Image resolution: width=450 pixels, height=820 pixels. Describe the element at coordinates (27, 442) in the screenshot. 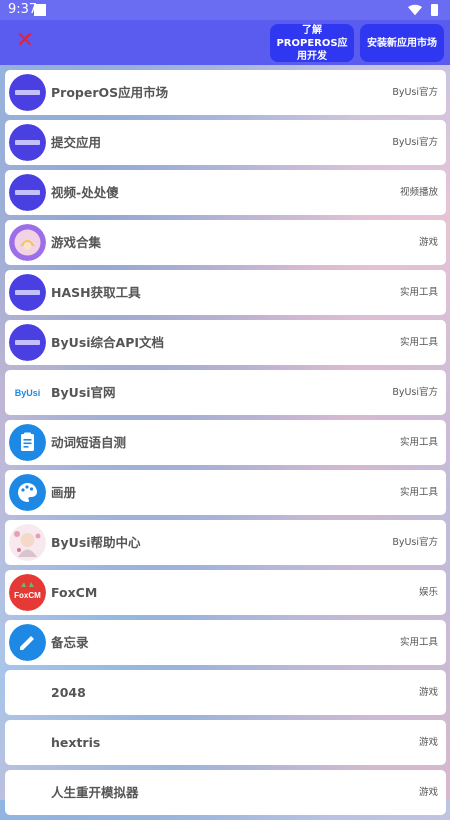

I see `clipboard-icon` at that location.